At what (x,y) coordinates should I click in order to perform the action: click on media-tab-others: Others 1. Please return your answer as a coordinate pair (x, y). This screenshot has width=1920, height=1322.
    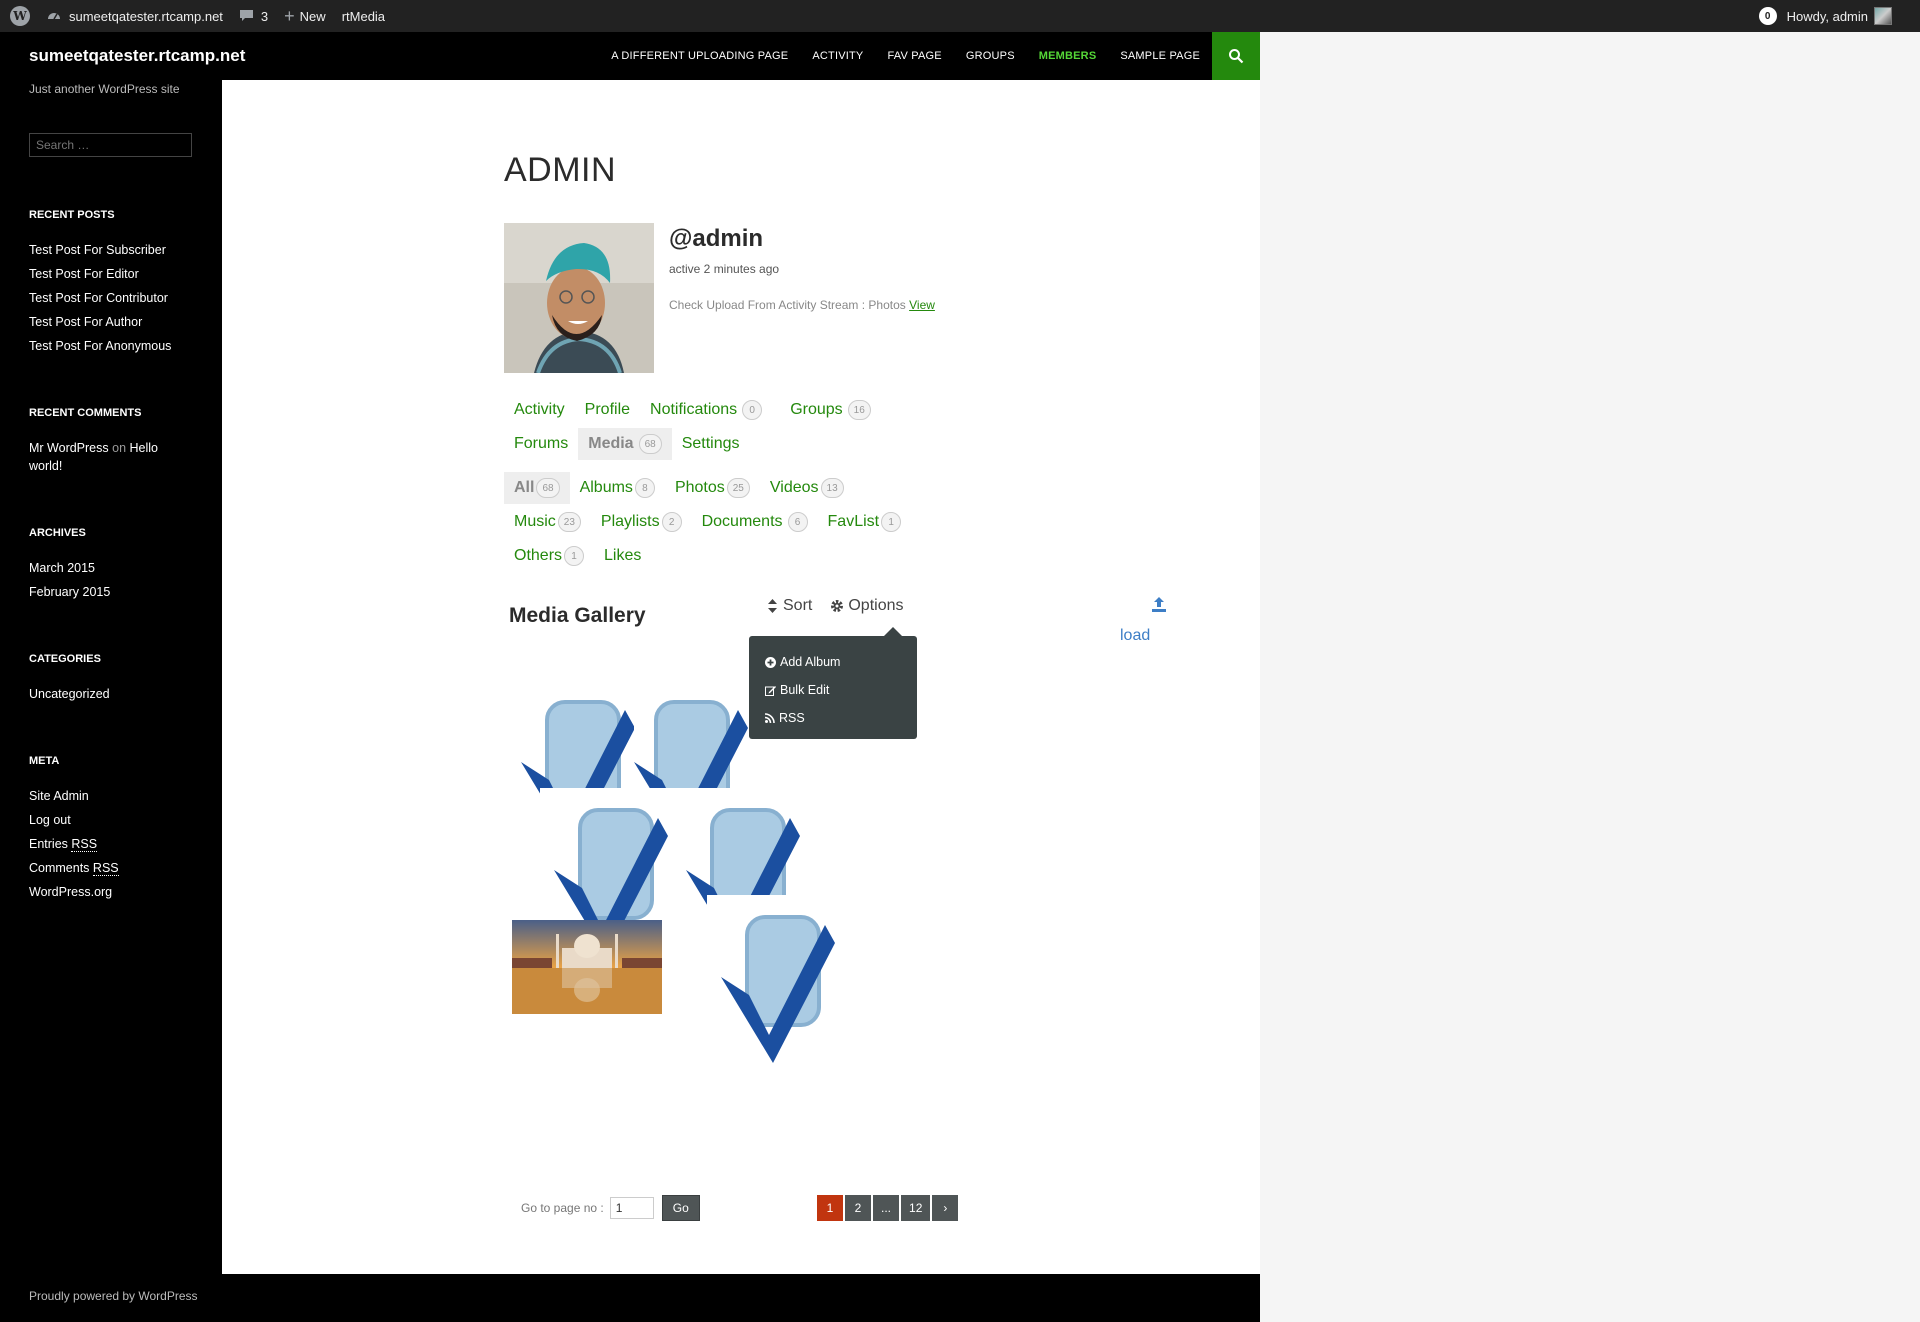
    Looking at the image, I should click on (549, 556).